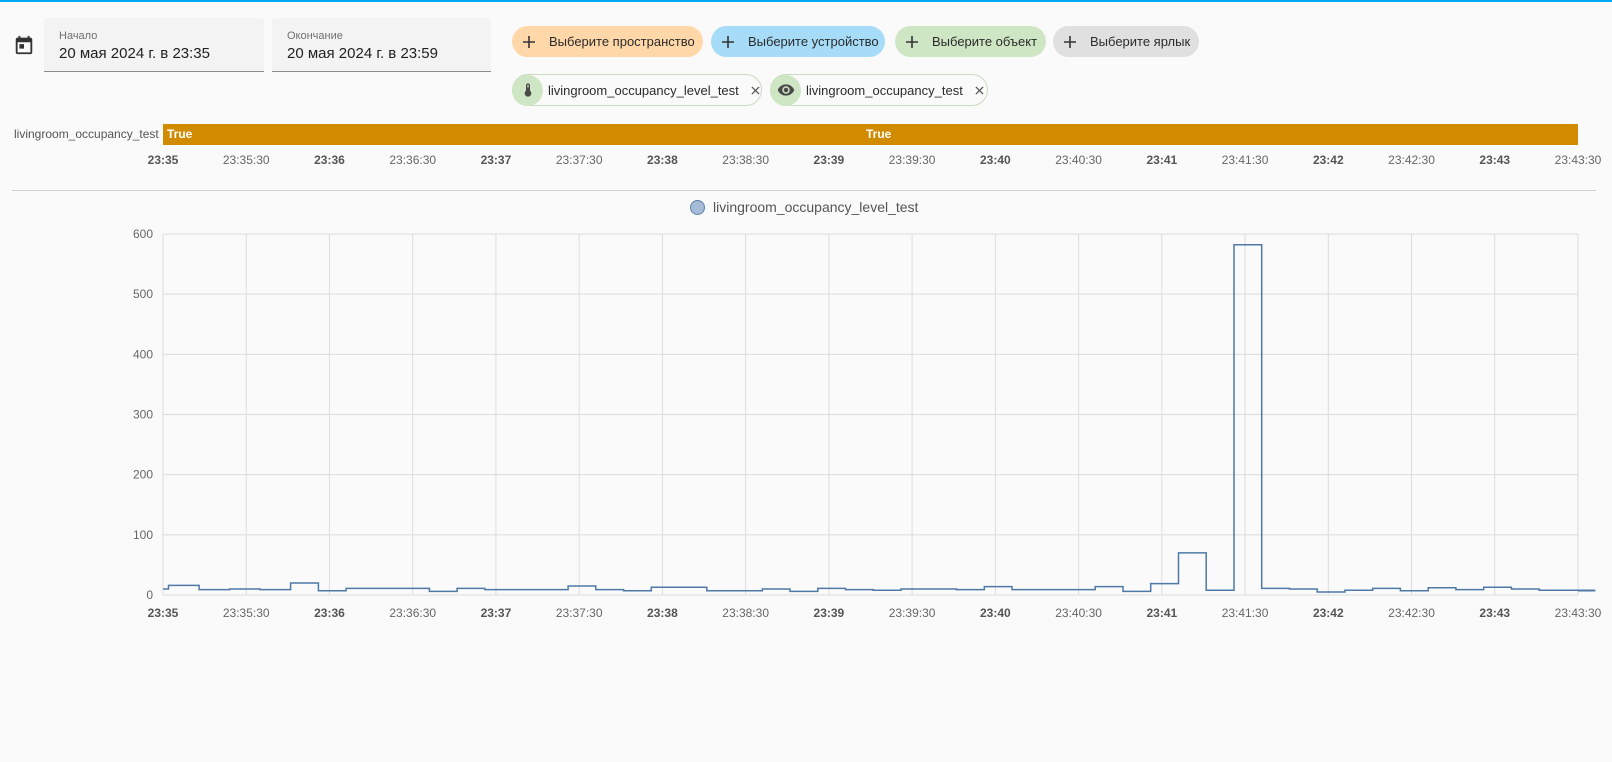 The width and height of the screenshot is (1612, 762). What do you see at coordinates (816, 207) in the screenshot?
I see `legend-label: livingroom_occupancy_level_test` at bounding box center [816, 207].